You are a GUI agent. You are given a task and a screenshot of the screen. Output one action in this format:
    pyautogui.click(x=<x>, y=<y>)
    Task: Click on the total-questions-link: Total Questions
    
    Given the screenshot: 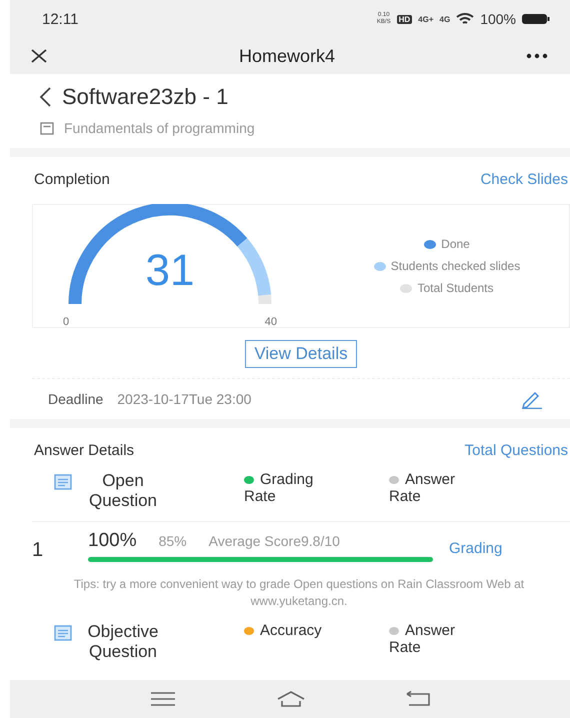 What is the action you would take?
    pyautogui.click(x=516, y=450)
    